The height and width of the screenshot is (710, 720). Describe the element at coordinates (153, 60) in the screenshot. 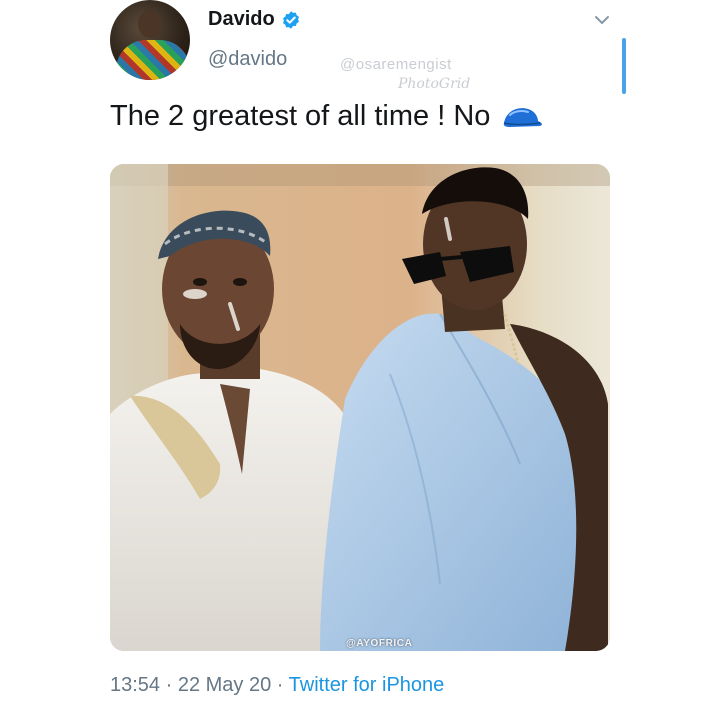

I see `avatar-shirt` at that location.